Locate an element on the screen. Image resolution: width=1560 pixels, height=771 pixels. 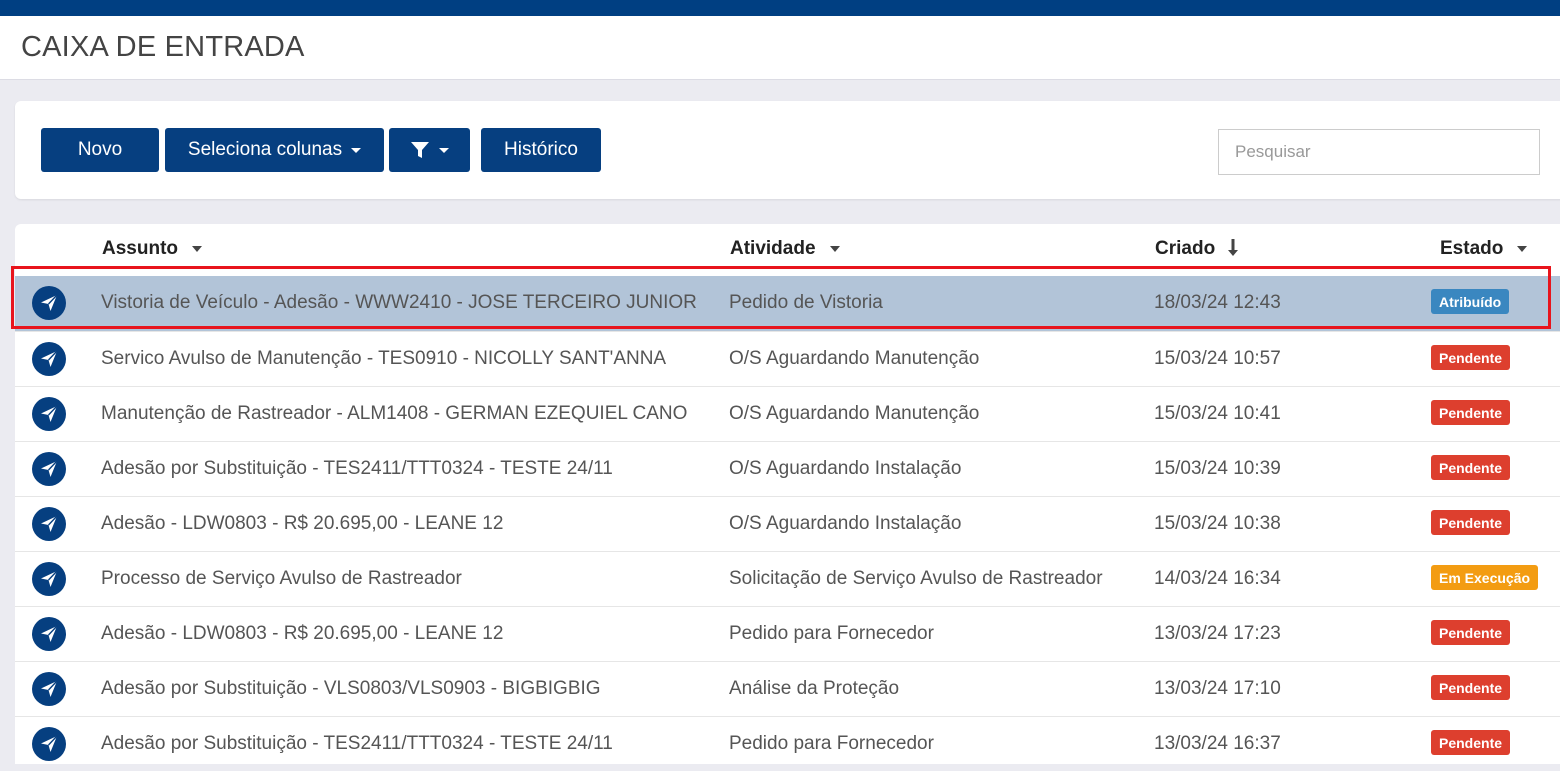
toolbar: Novo Seleciona colunas Histórico is located at coordinates (787, 150).